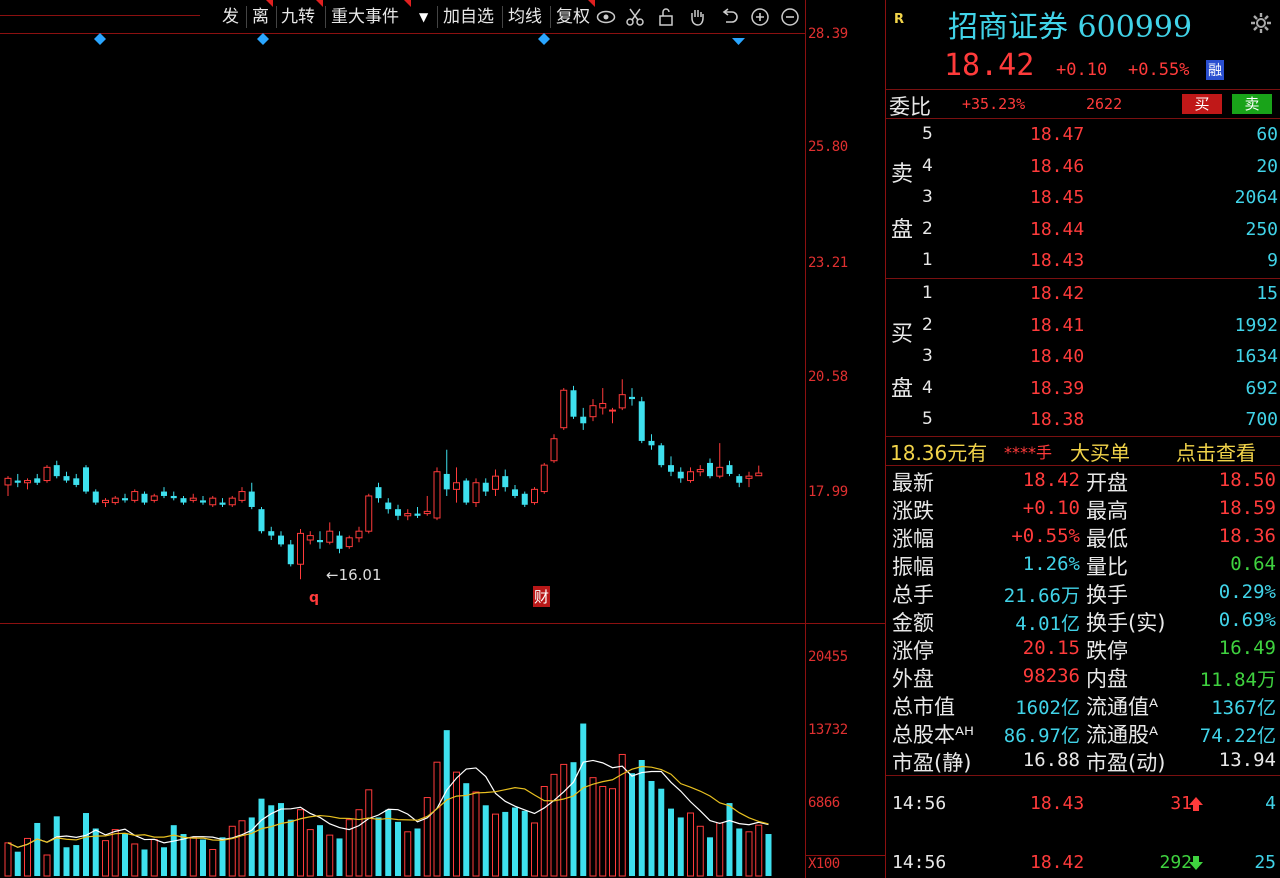 The width and height of the screenshot is (1280, 878). Describe the element at coordinates (933, 735) in the screenshot. I see `stat-label: 总股本ᴬᴴ` at that location.